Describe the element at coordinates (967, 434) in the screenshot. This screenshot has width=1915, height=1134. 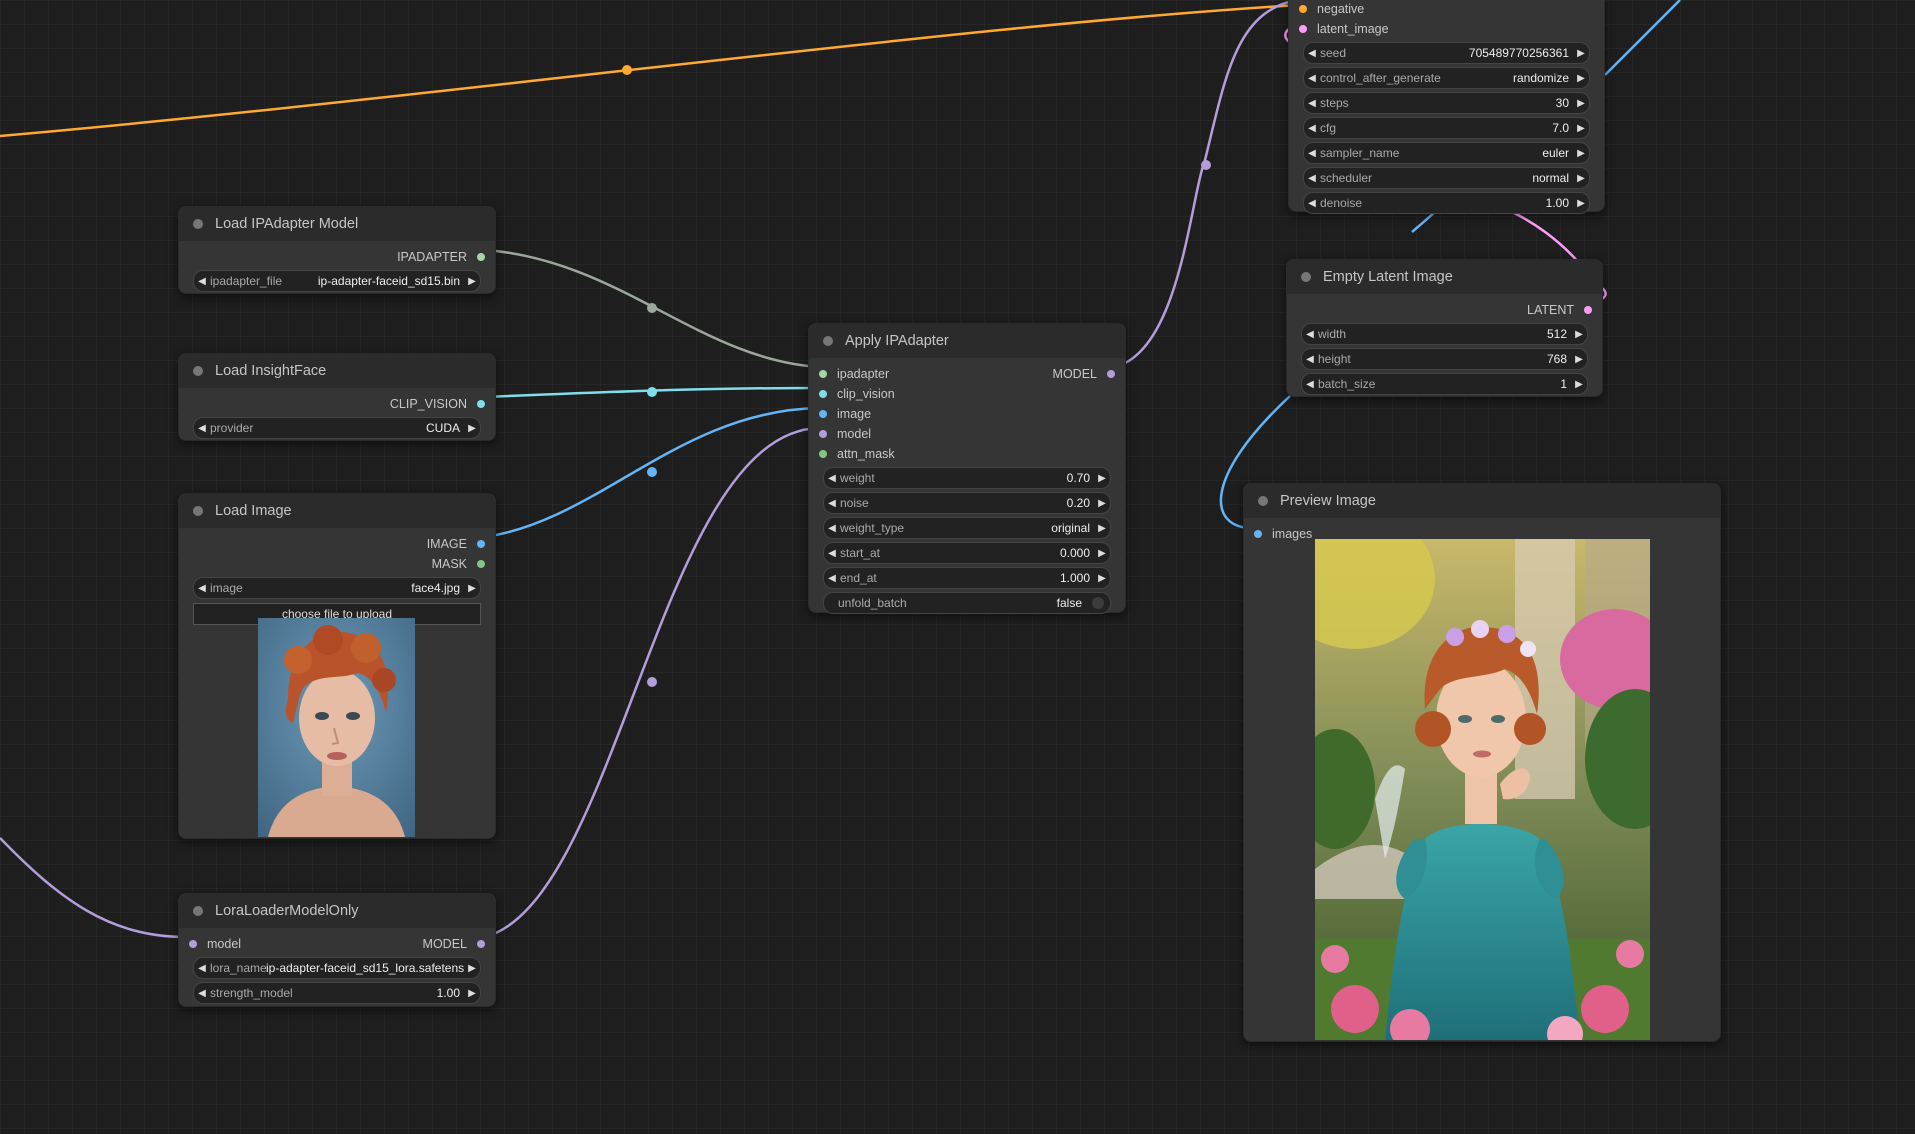
I see `slot-model-in: model` at that location.